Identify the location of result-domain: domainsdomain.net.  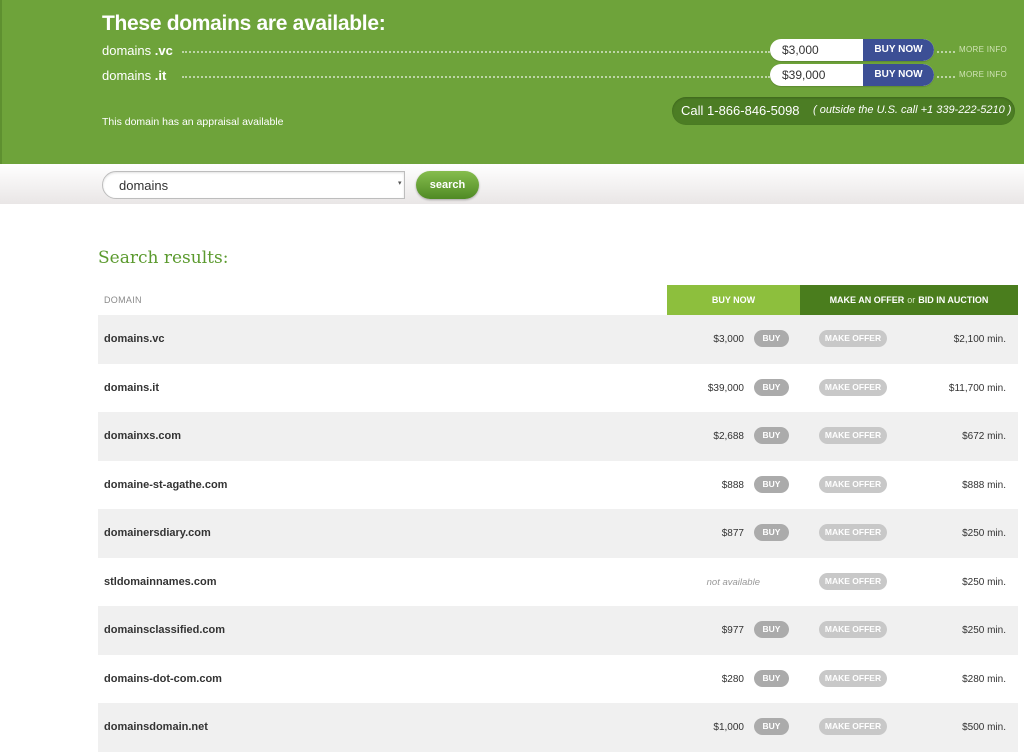
(156, 727).